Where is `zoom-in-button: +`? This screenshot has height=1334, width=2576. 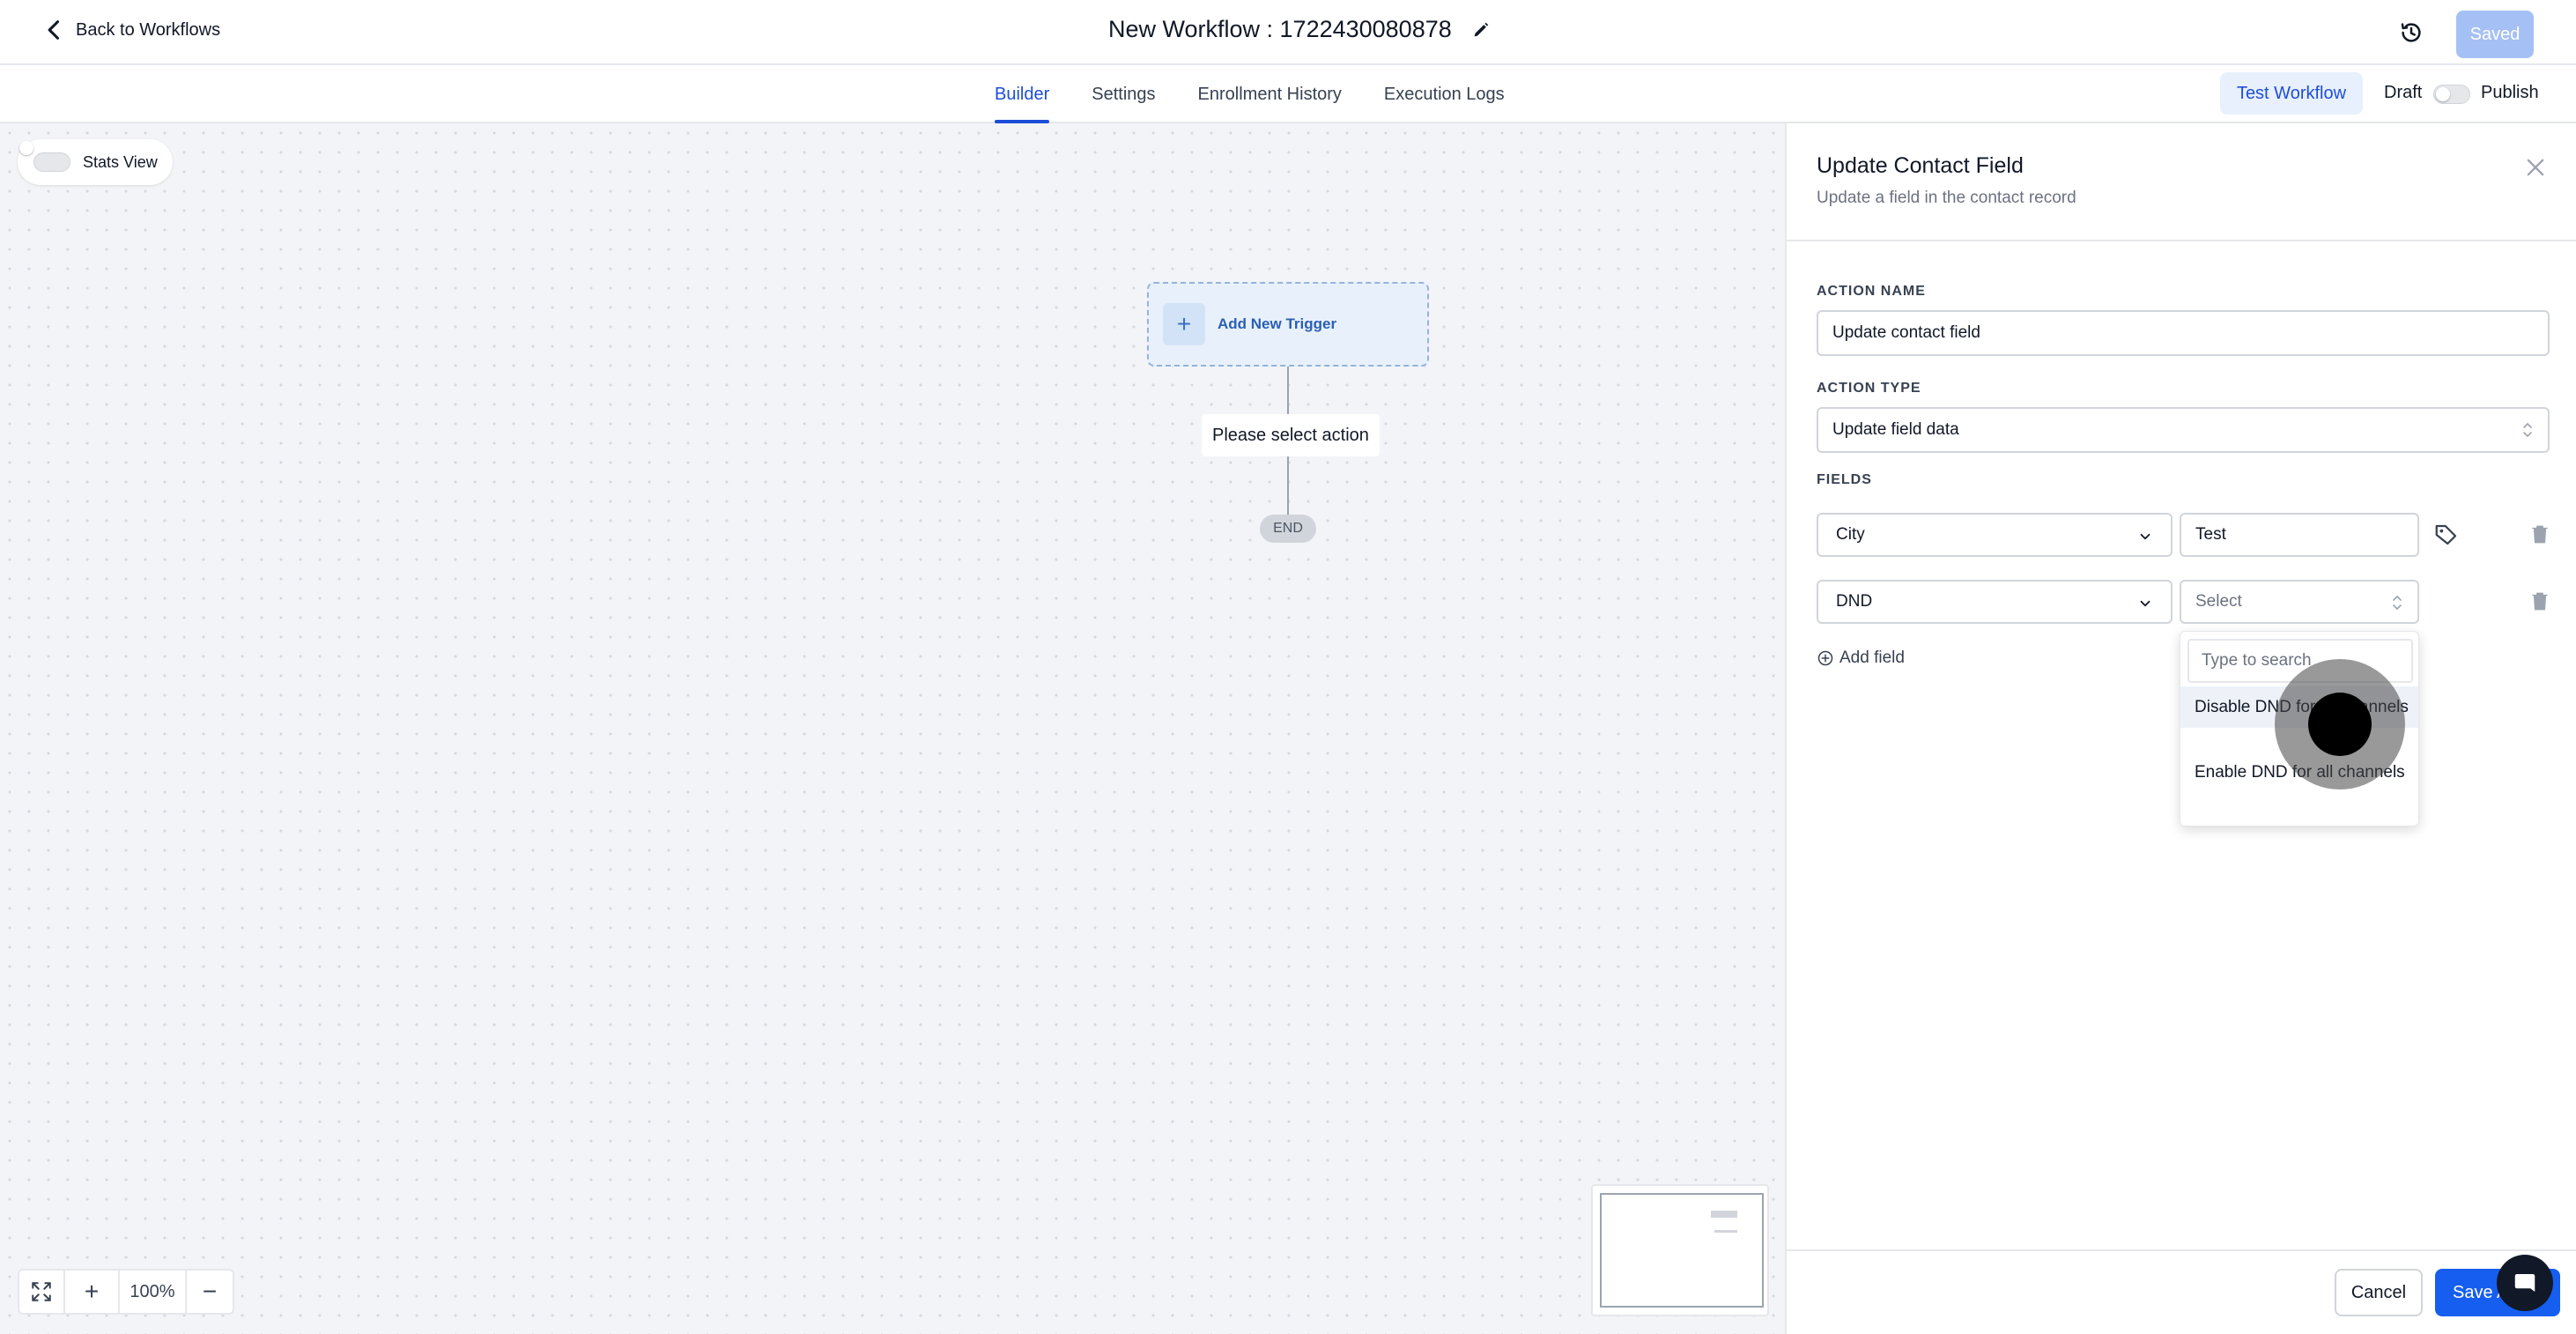 zoom-in-button: + is located at coordinates (93, 1292).